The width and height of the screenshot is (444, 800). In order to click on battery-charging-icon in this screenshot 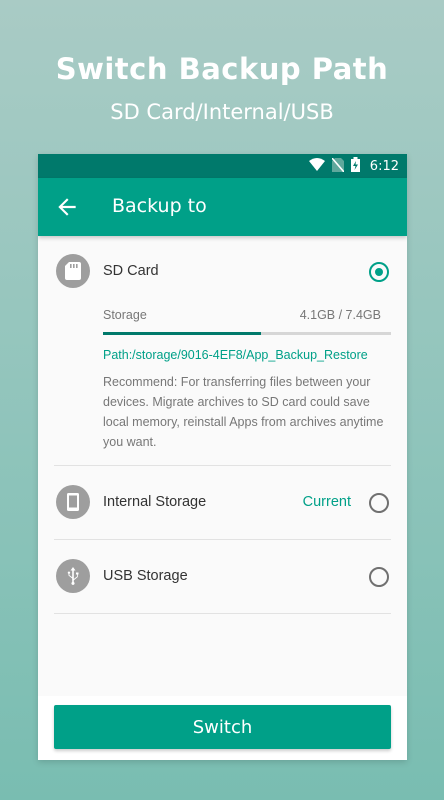, I will do `click(355, 166)`.